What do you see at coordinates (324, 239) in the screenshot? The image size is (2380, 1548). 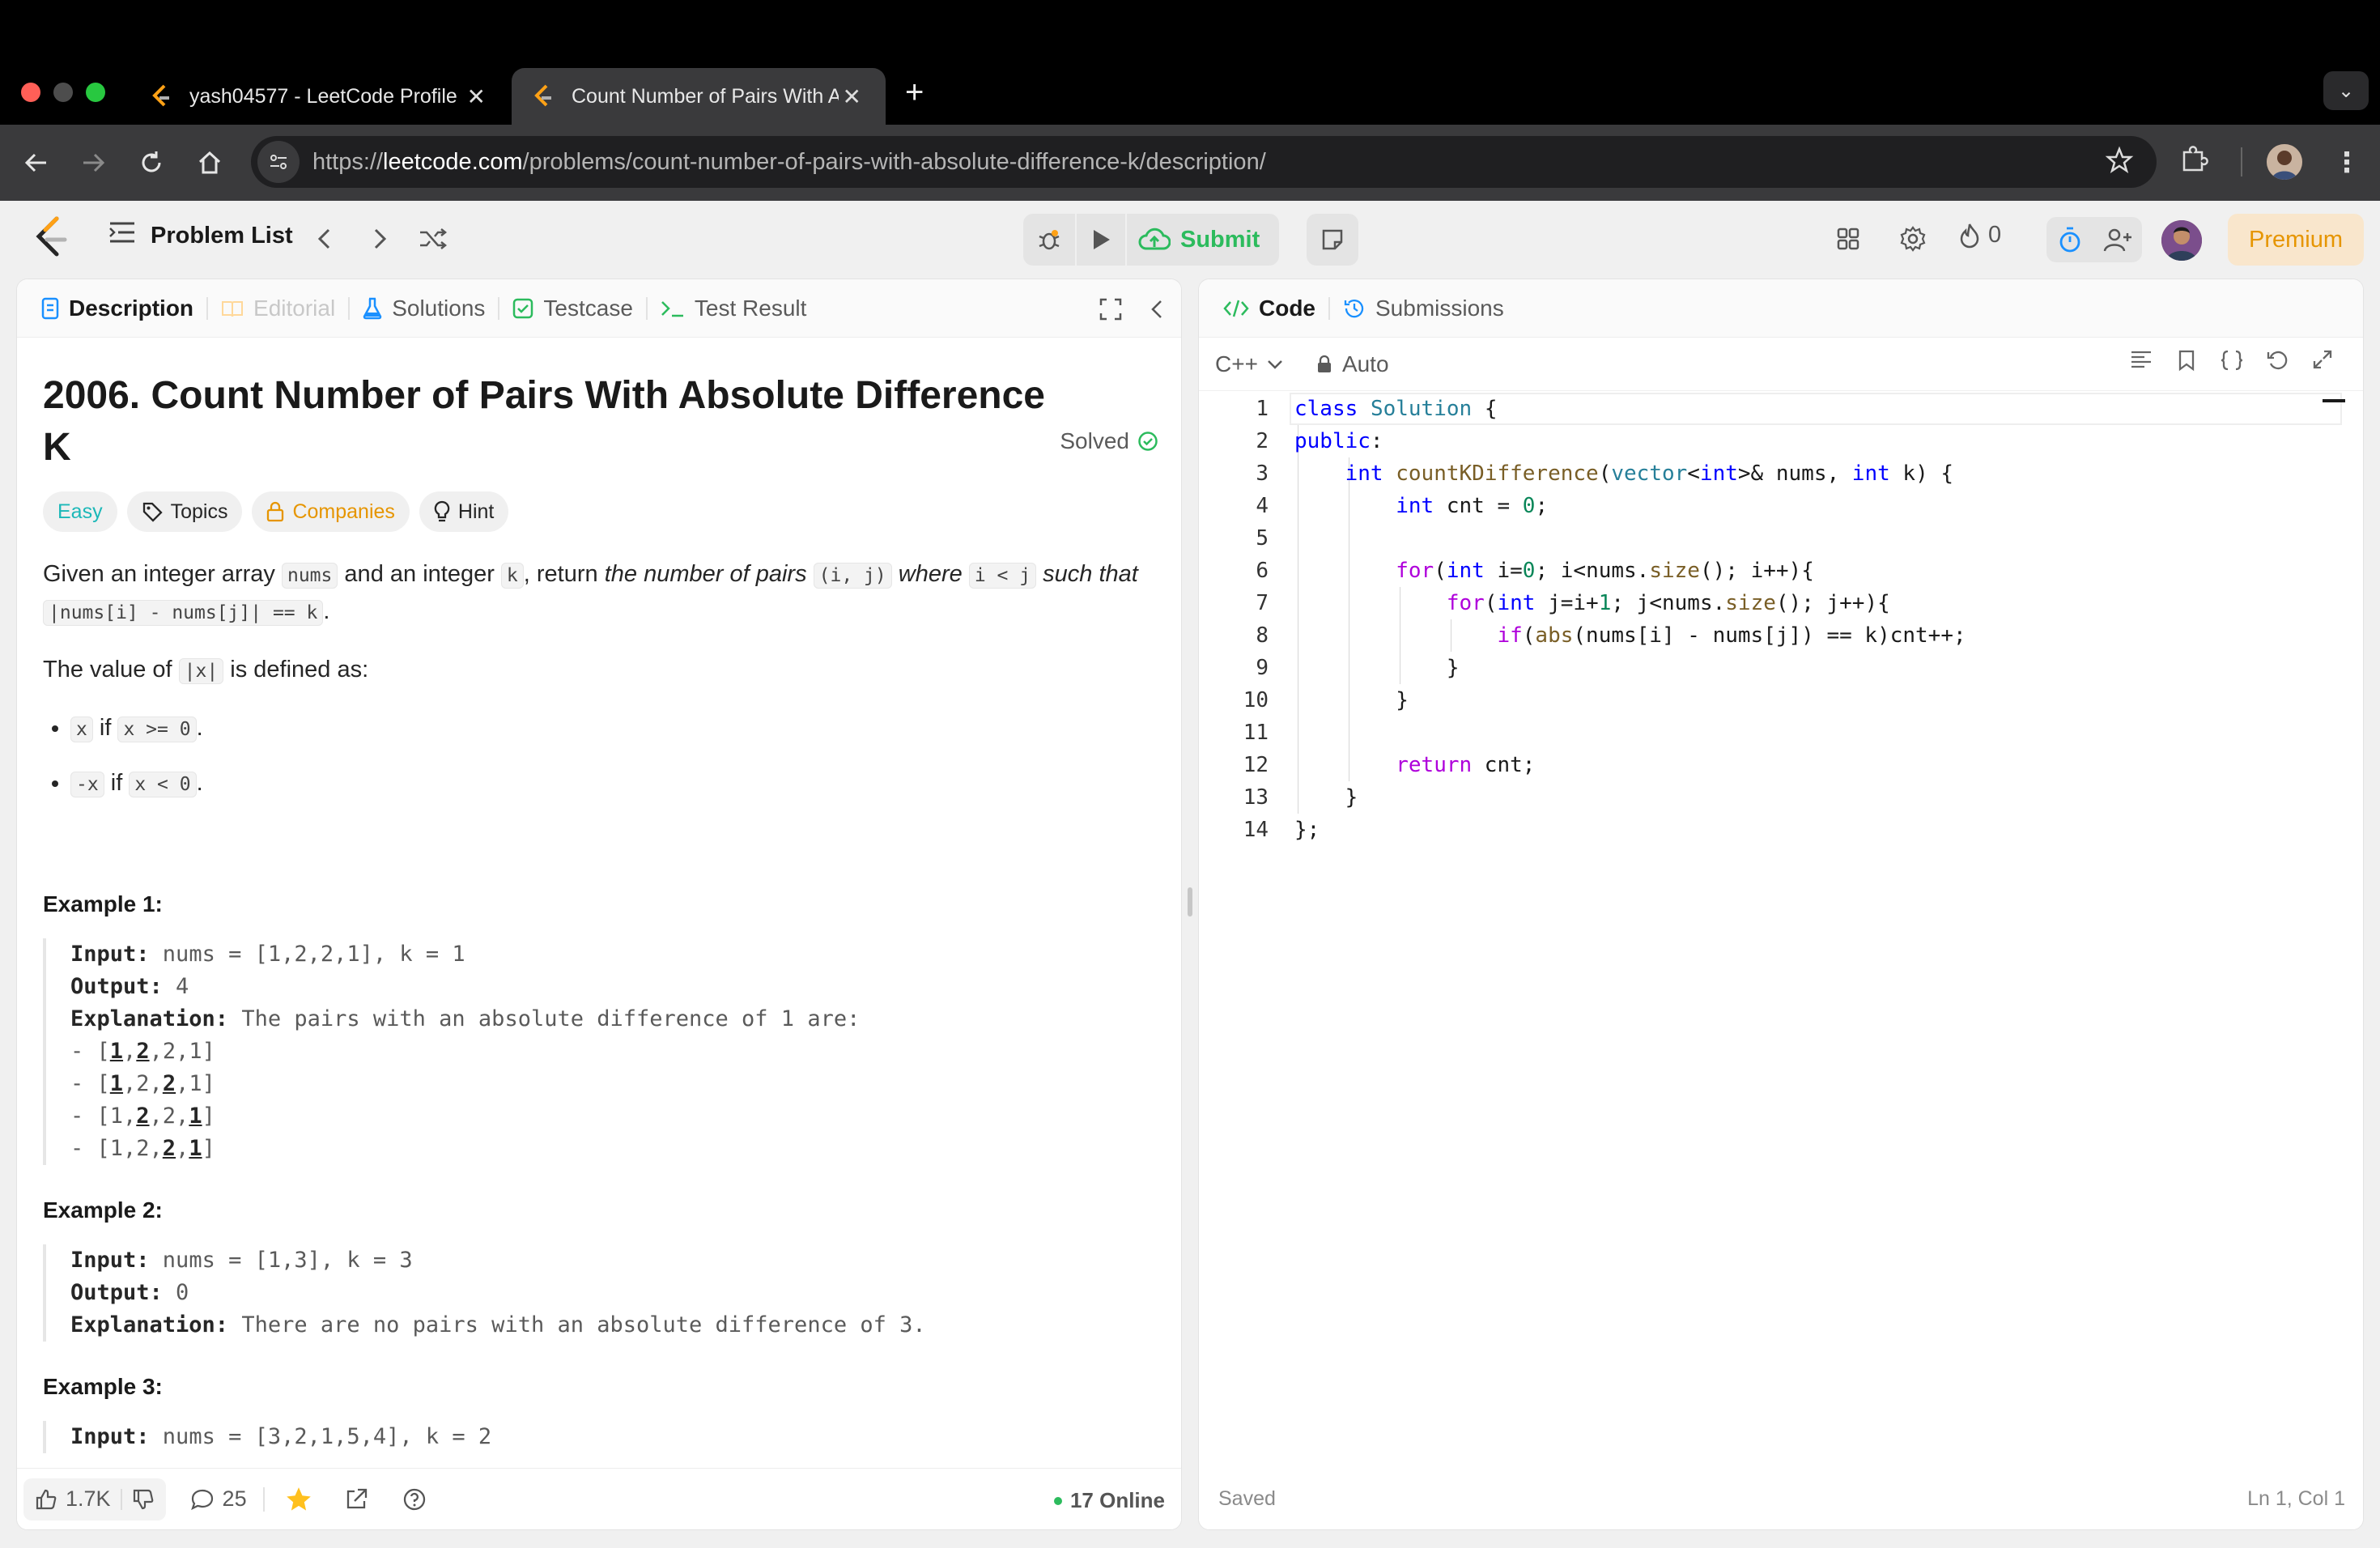 I see `prev-problem-chevron-icon` at bounding box center [324, 239].